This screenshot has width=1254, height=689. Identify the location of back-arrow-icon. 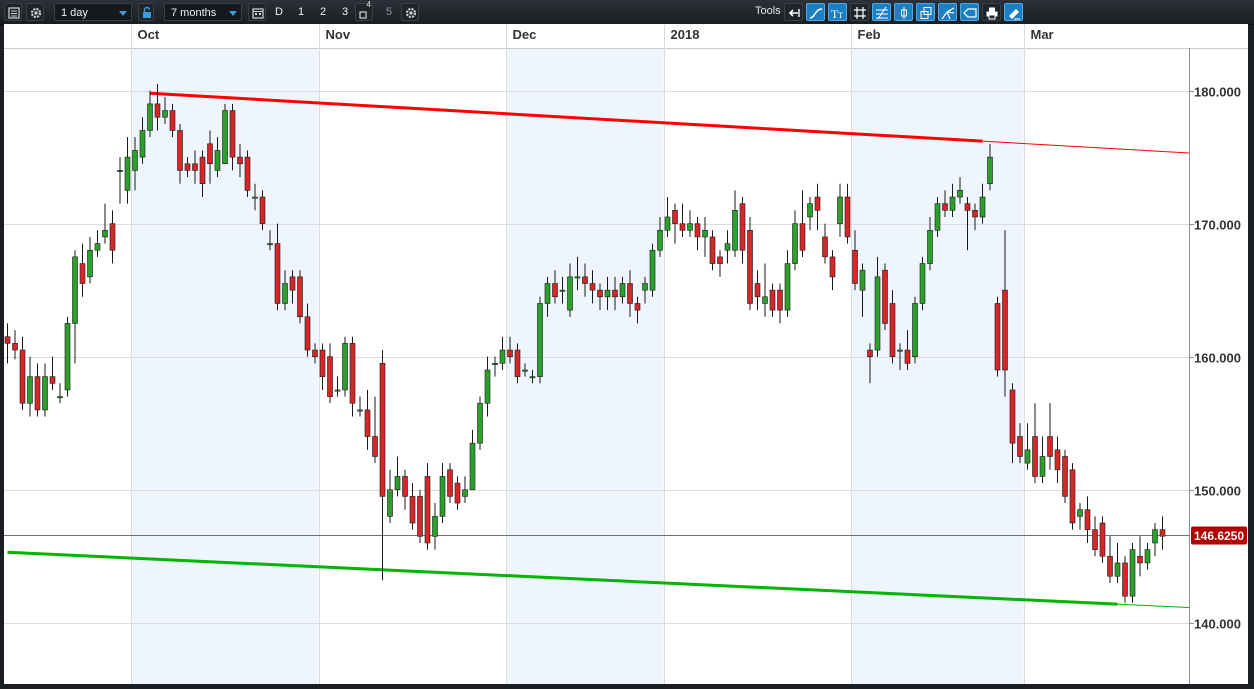
(793, 12).